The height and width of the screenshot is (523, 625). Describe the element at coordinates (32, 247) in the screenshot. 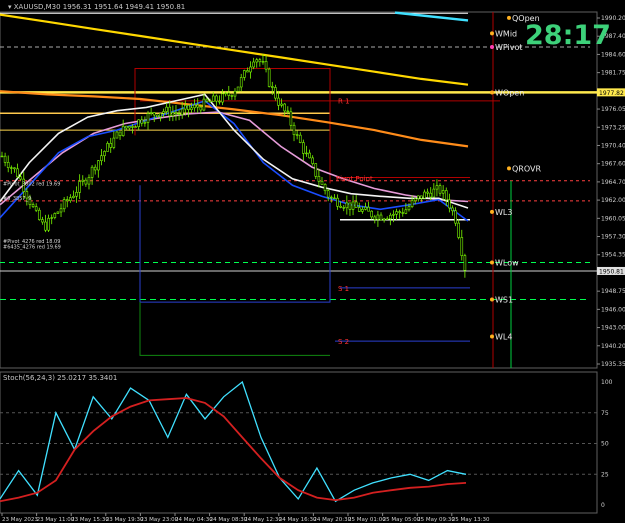

I see `left-level-label: #6435_4276 red 19.69` at that location.